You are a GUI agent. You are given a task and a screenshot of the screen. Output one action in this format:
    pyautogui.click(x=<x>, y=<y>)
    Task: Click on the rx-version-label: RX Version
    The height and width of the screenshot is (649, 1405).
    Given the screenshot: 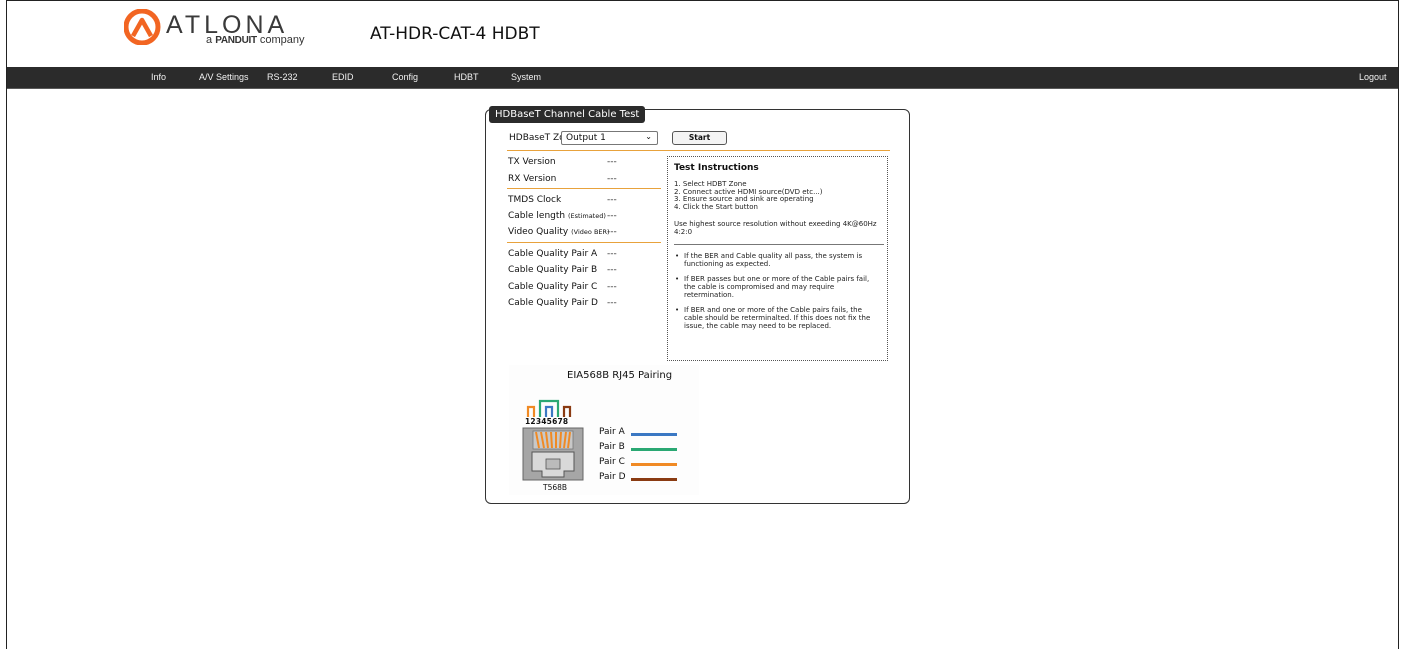 What is the action you would take?
    pyautogui.click(x=532, y=179)
    